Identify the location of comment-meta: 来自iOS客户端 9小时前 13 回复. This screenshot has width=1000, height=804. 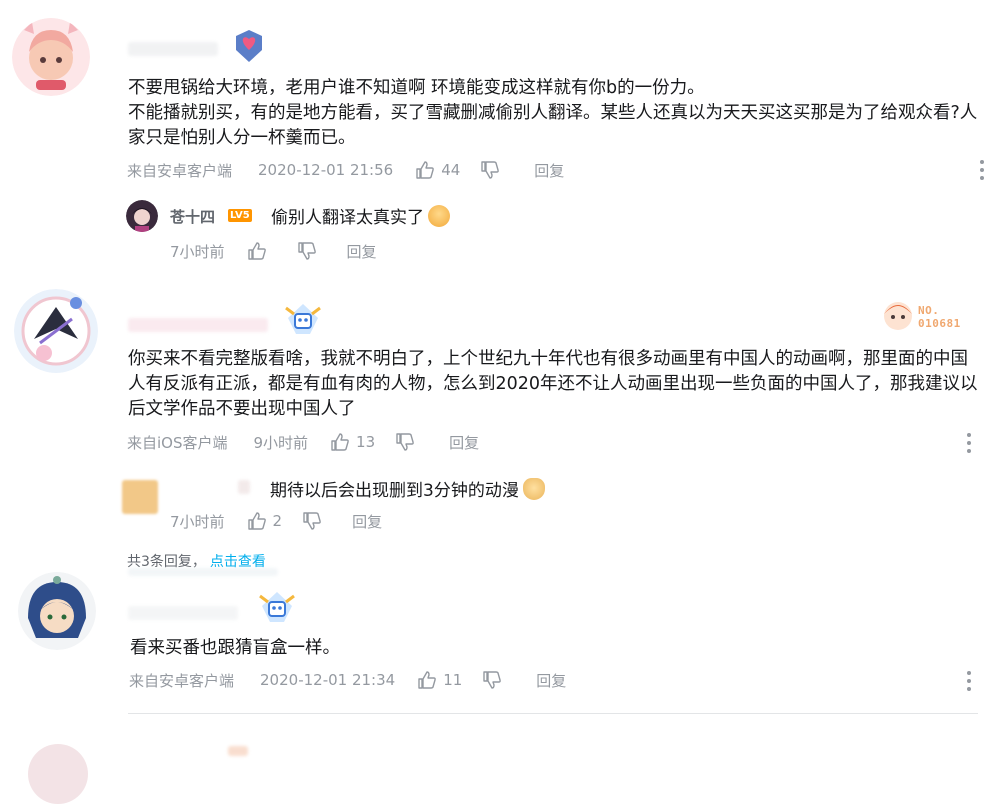
(303, 442).